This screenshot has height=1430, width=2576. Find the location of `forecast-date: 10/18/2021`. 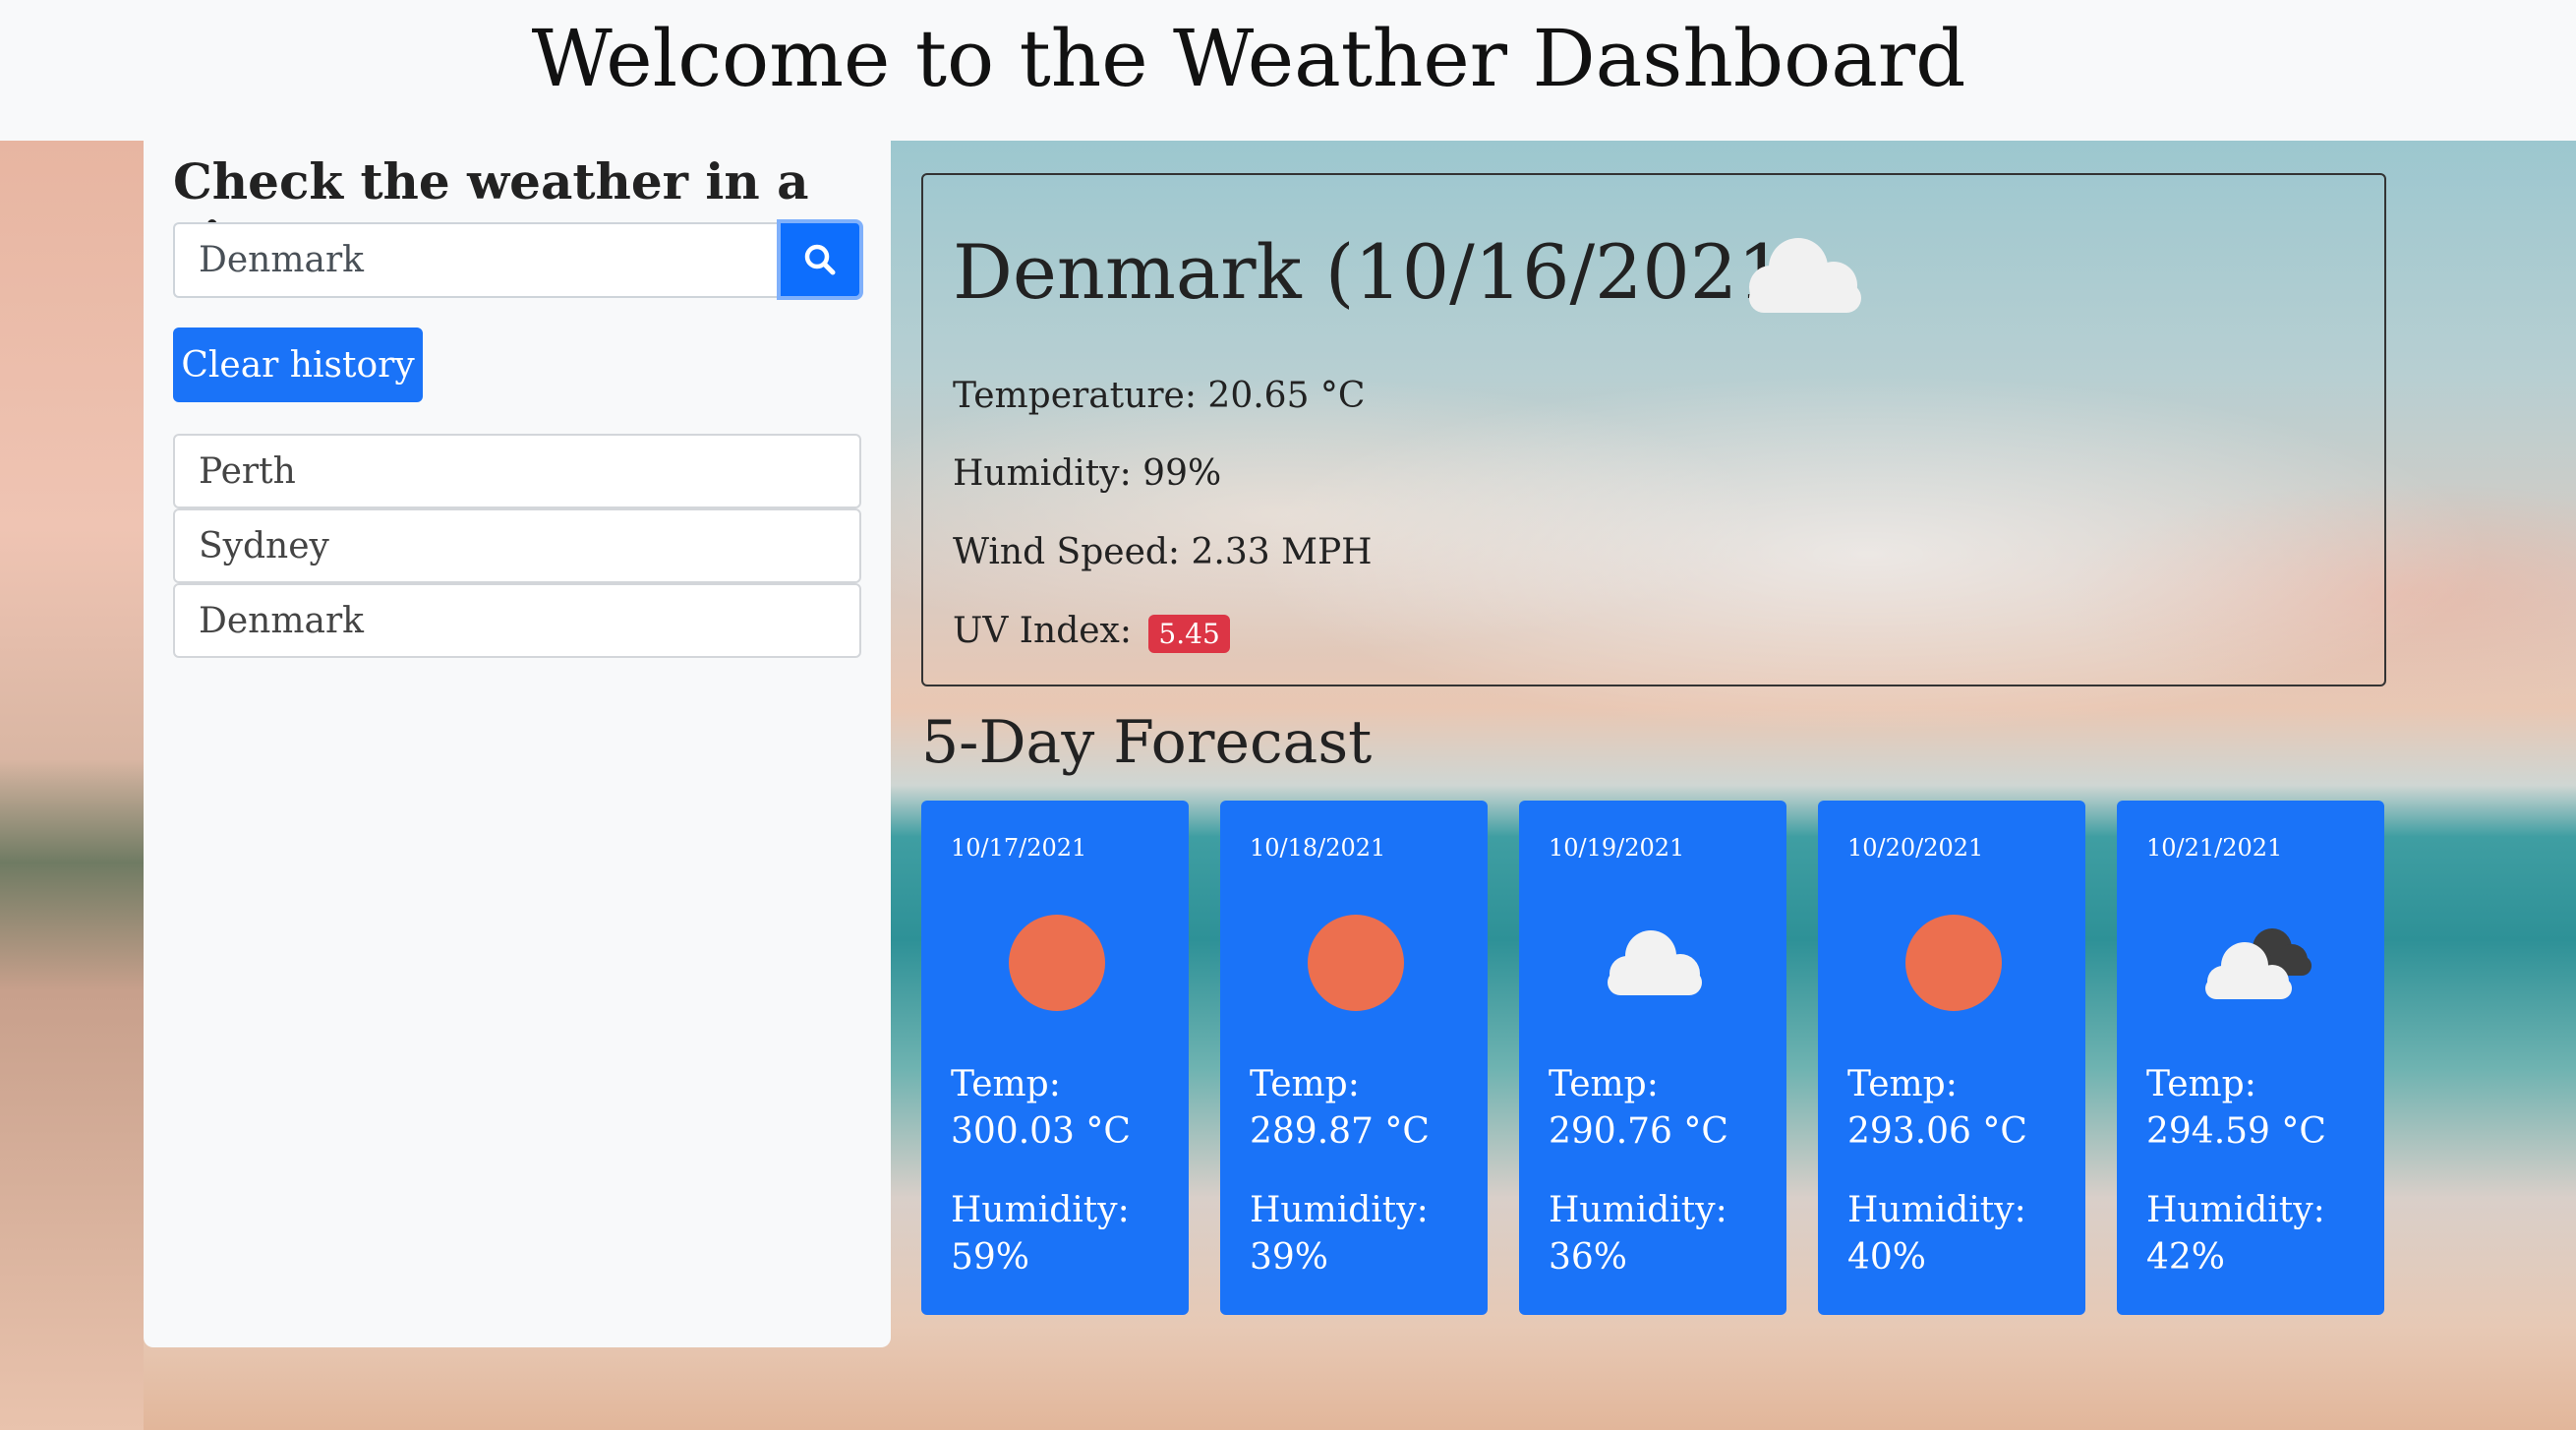

forecast-date: 10/18/2021 is located at coordinates (1318, 848).